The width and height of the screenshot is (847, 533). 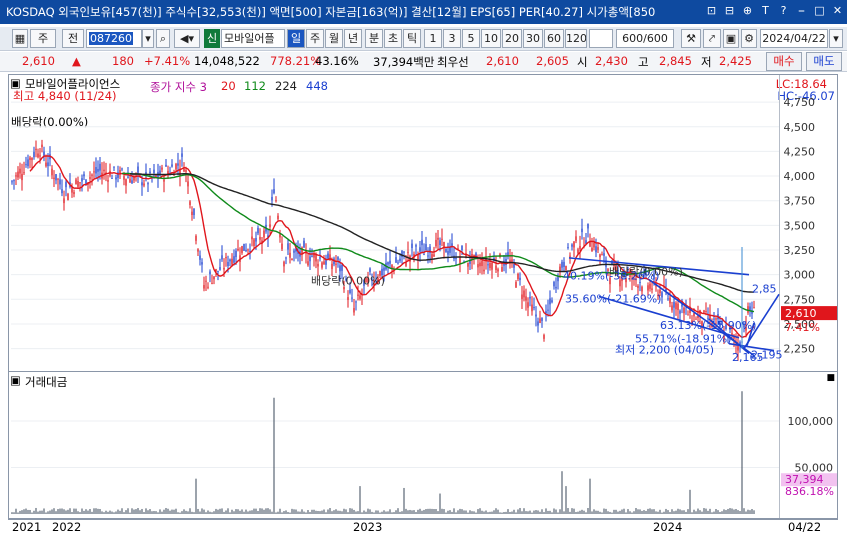 I want to click on open-price: 2,430, so click(x=611, y=61).